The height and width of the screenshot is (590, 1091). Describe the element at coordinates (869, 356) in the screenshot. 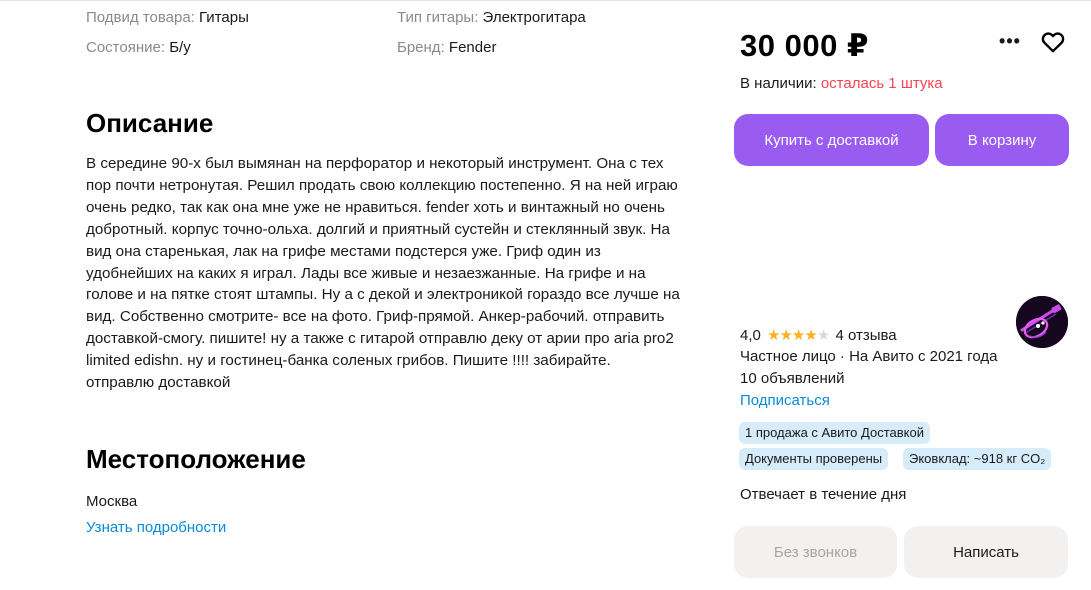

I see `seller-info: Частное лицо · На Авито с 2021 года` at that location.